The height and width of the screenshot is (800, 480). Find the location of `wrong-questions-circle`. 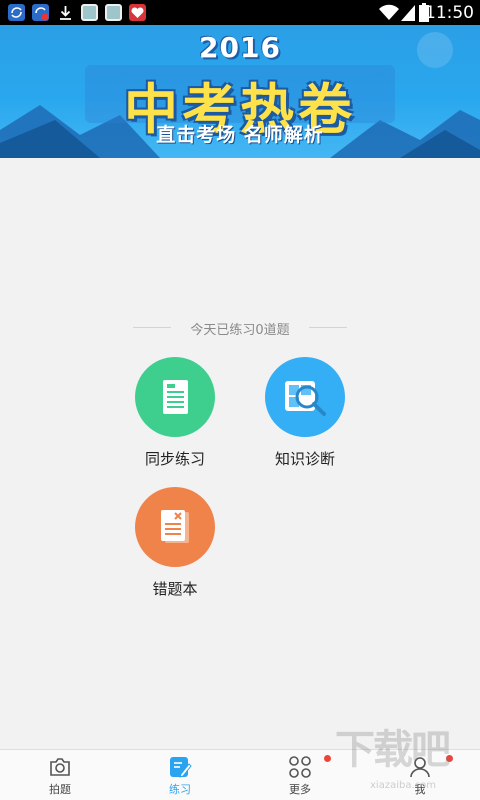

wrong-questions-circle is located at coordinates (175, 527).